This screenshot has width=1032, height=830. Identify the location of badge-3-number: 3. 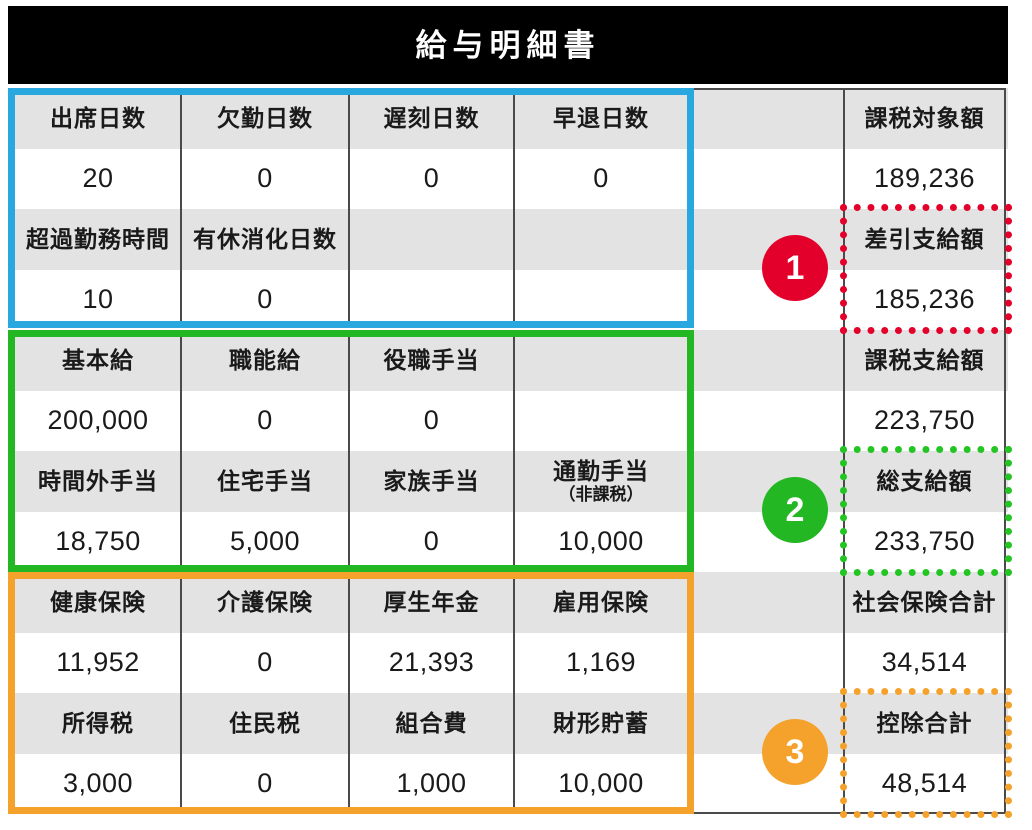
(795, 752).